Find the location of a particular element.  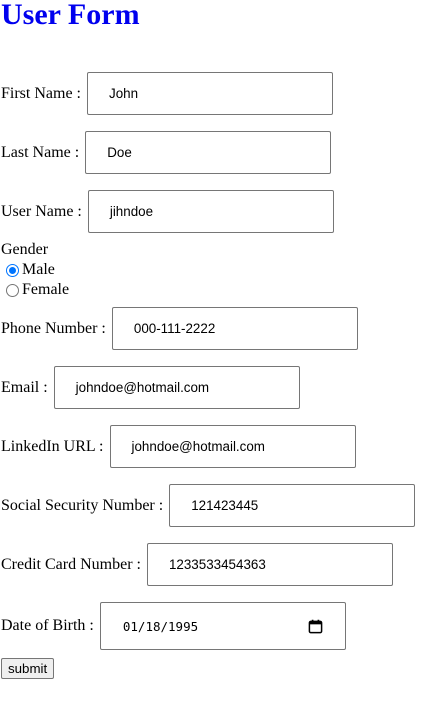

credit-card-input: 1233533454363 is located at coordinates (269, 564).